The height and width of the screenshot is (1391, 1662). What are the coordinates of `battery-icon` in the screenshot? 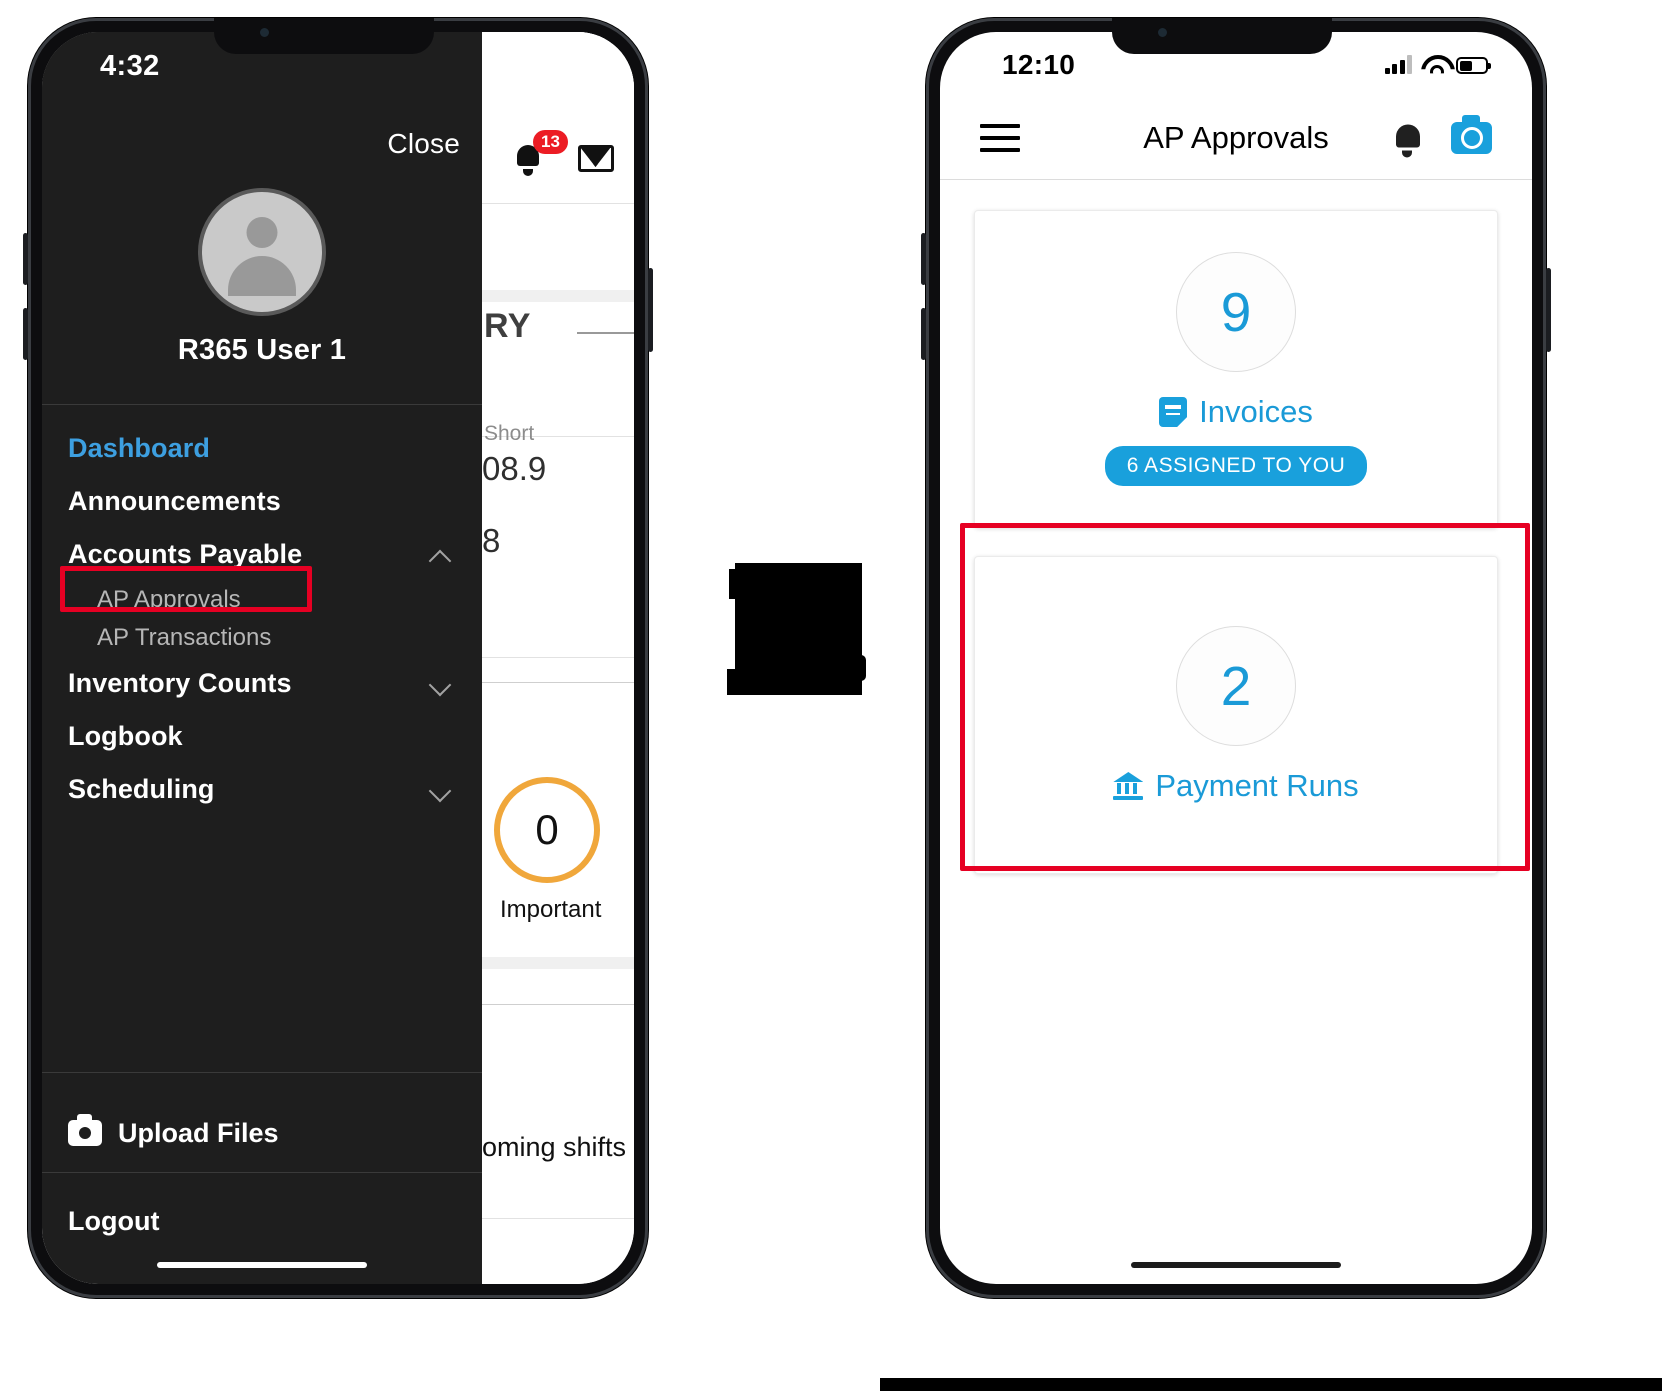 It's located at (1473, 65).